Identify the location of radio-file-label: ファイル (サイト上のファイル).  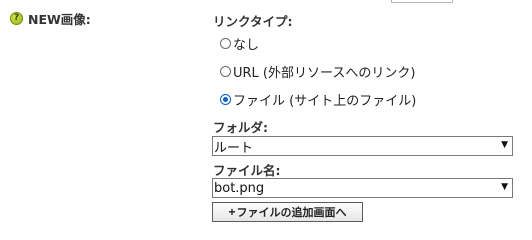
(324, 99).